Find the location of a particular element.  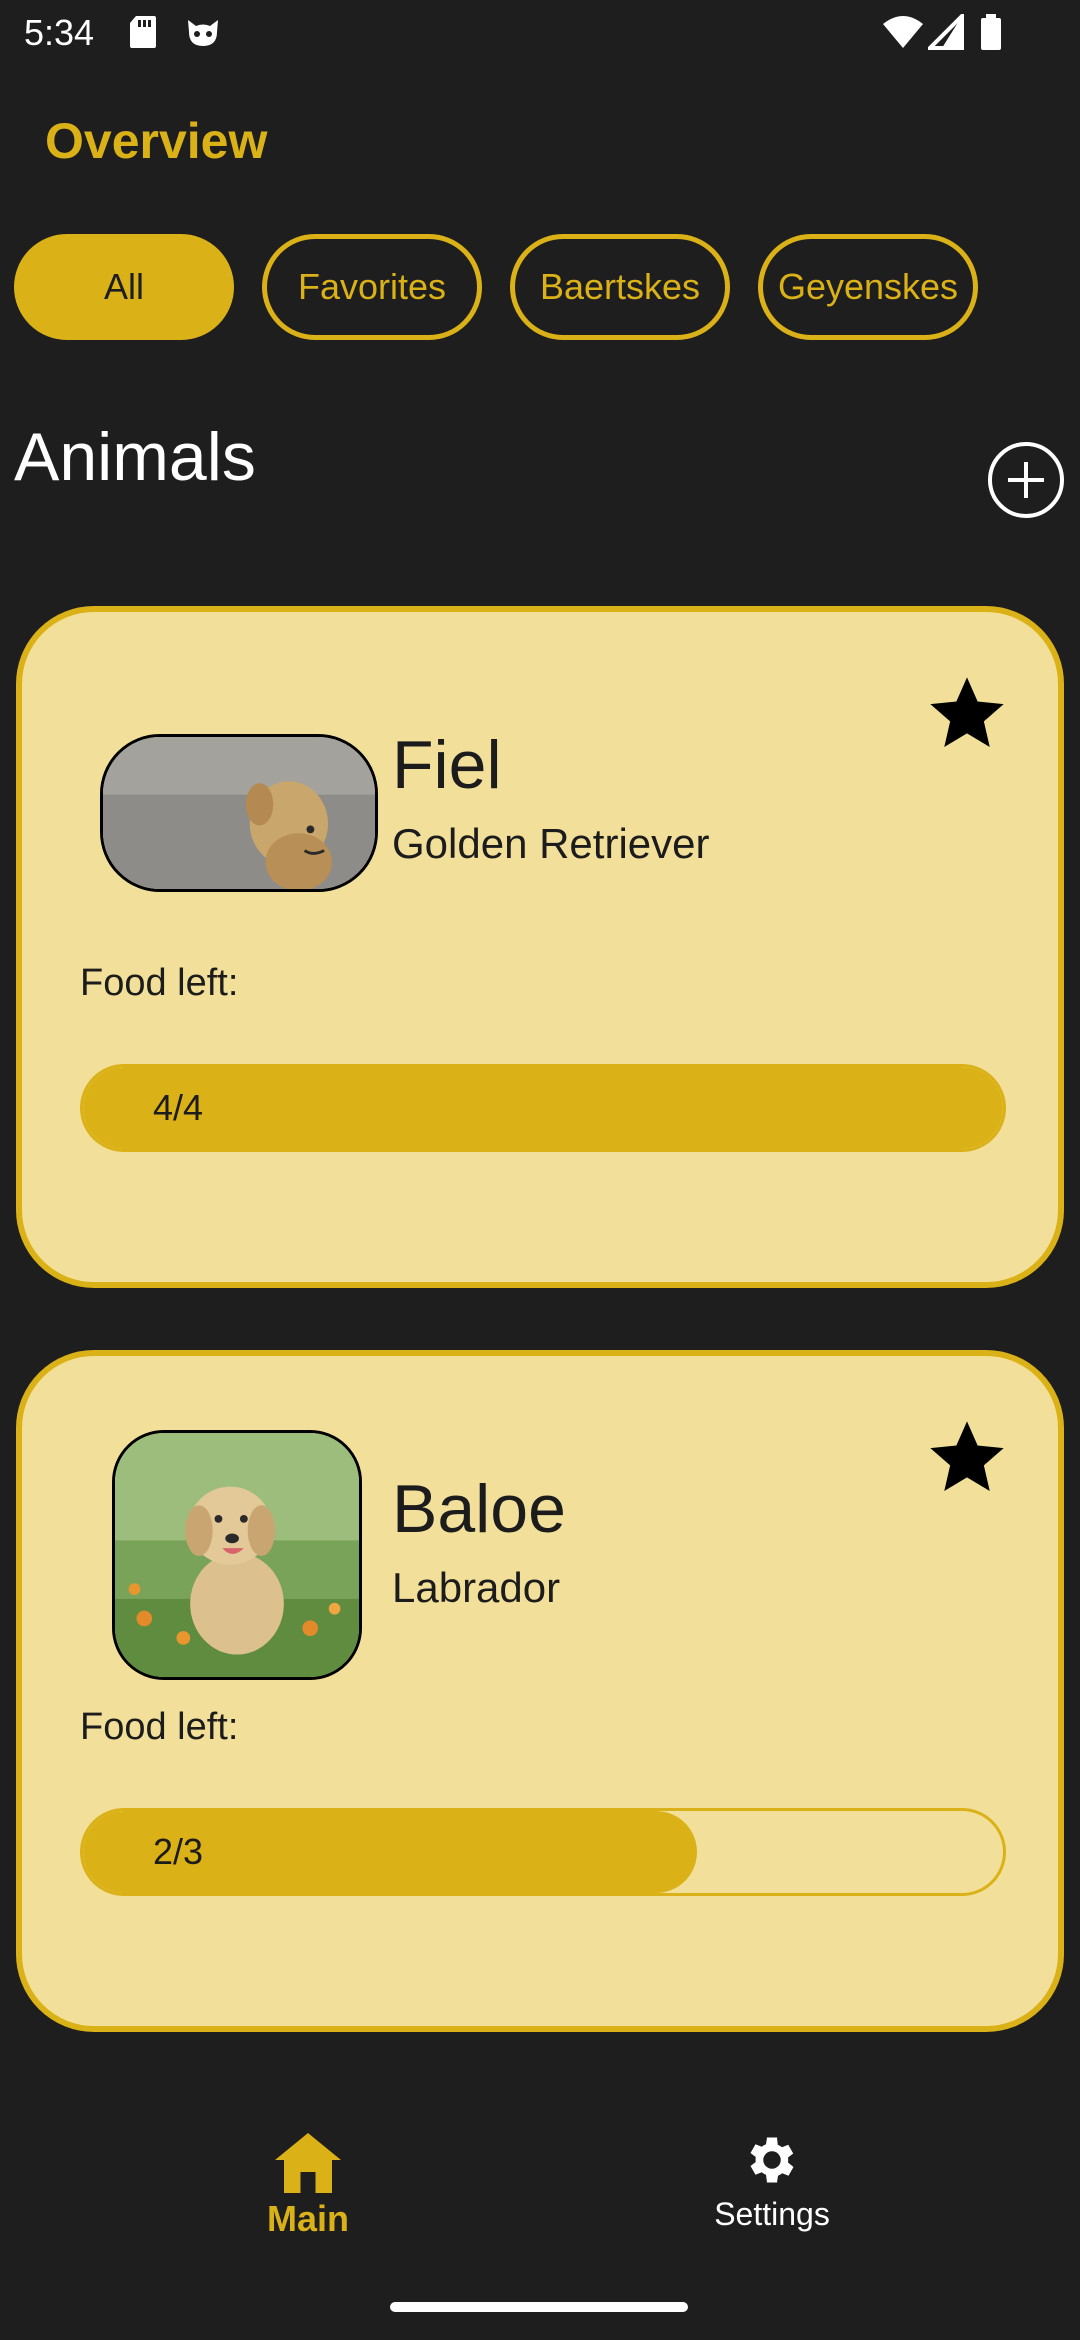

gear-icon is located at coordinates (772, 2160).